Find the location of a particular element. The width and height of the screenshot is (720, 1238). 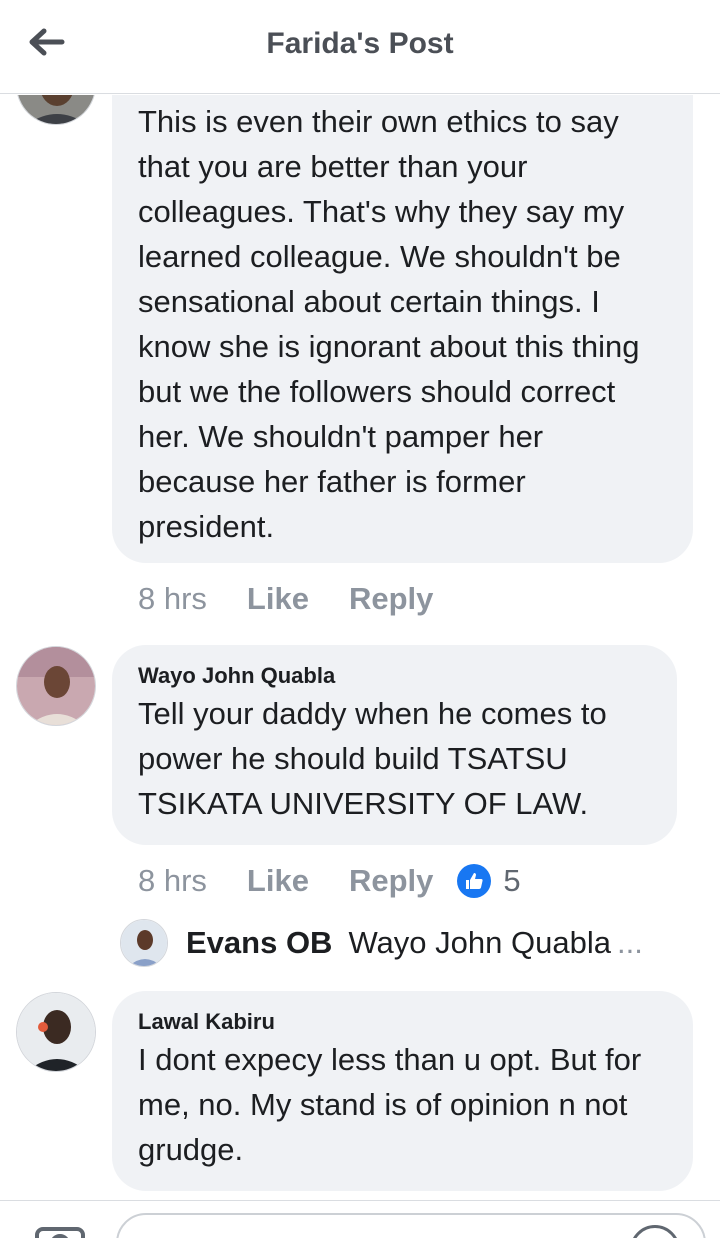

comment-author: Lawal Kabiru is located at coordinates (402, 1022).